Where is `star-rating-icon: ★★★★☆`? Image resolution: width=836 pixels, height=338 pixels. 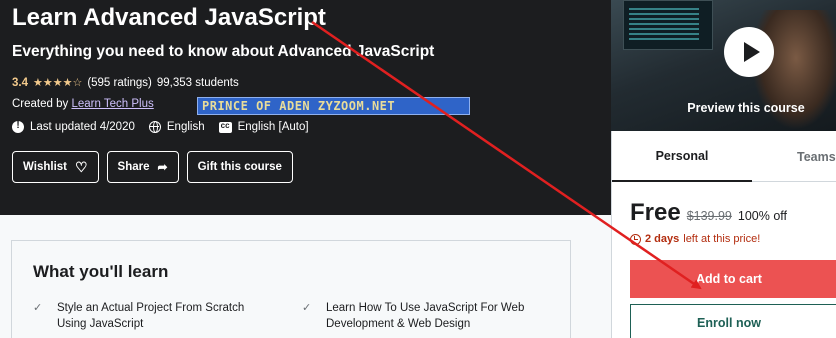
star-rating-icon: ★★★★☆ is located at coordinates (58, 83).